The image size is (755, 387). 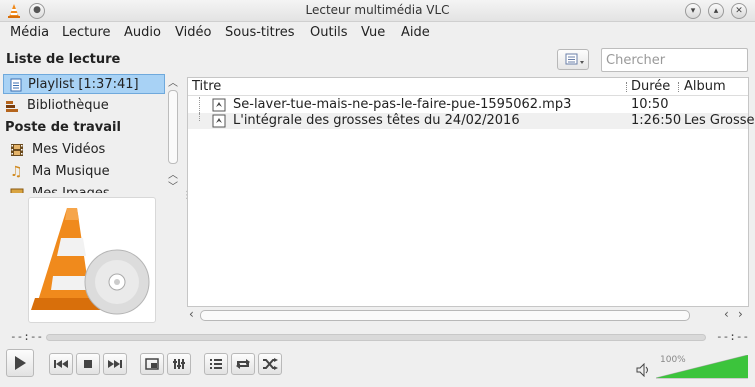 I want to click on cell-album: Les Grosse, so click(x=719, y=120).